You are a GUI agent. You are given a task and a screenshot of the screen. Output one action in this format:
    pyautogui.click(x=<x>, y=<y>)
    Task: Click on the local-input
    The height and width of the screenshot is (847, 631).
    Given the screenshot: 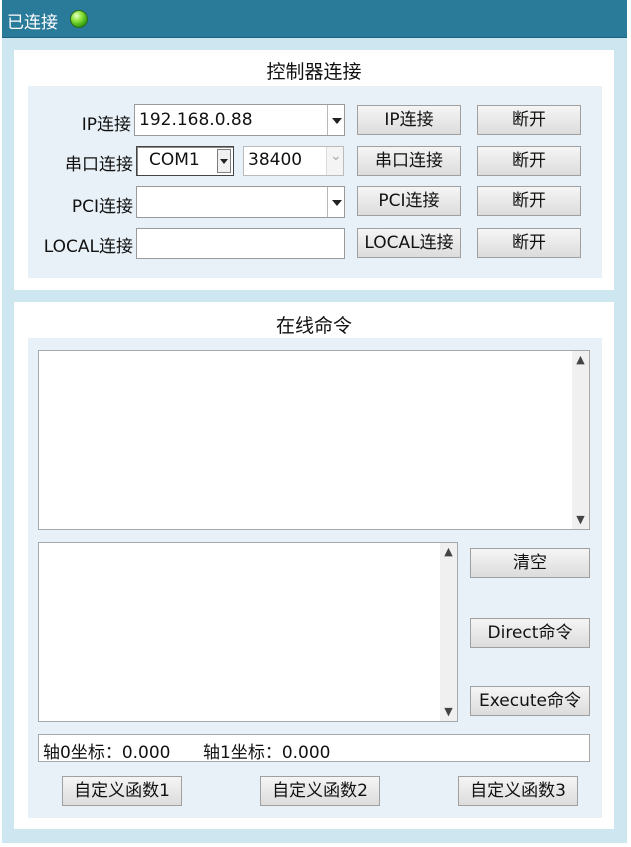 What is the action you would take?
    pyautogui.click(x=240, y=243)
    